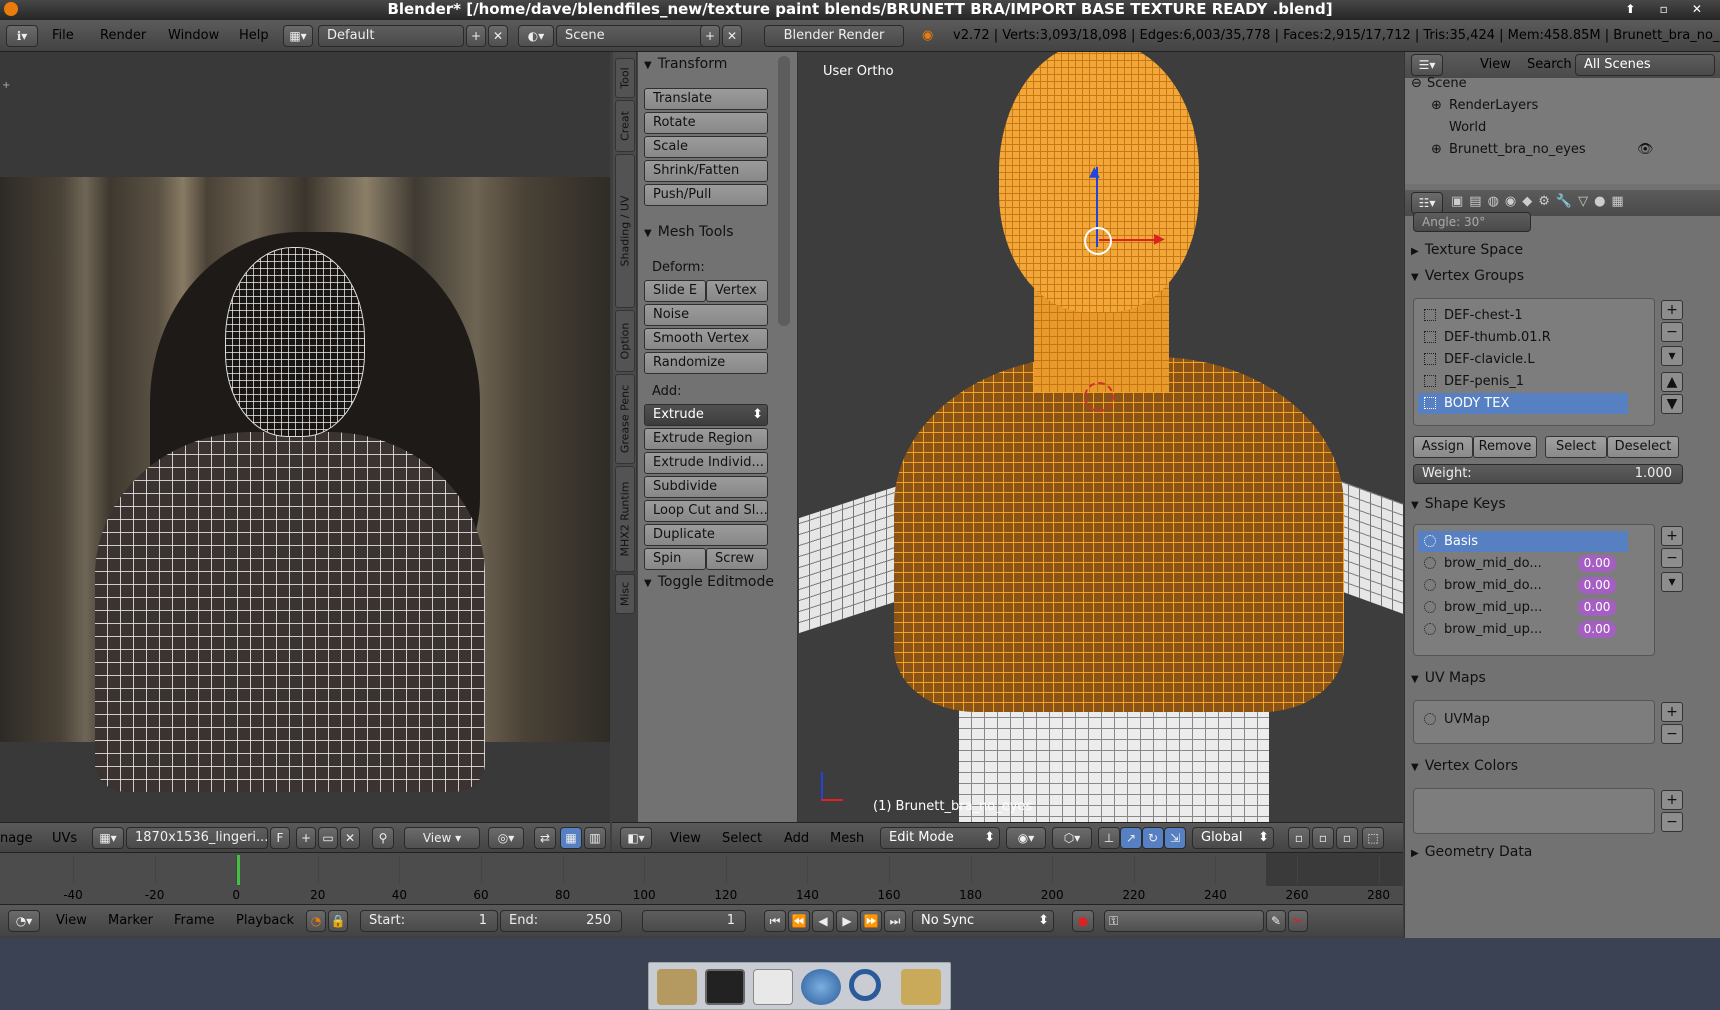  Describe the element at coordinates (709, 582) in the screenshot. I see `toggle-editmode-panel-header: Toggle Editmode` at that location.